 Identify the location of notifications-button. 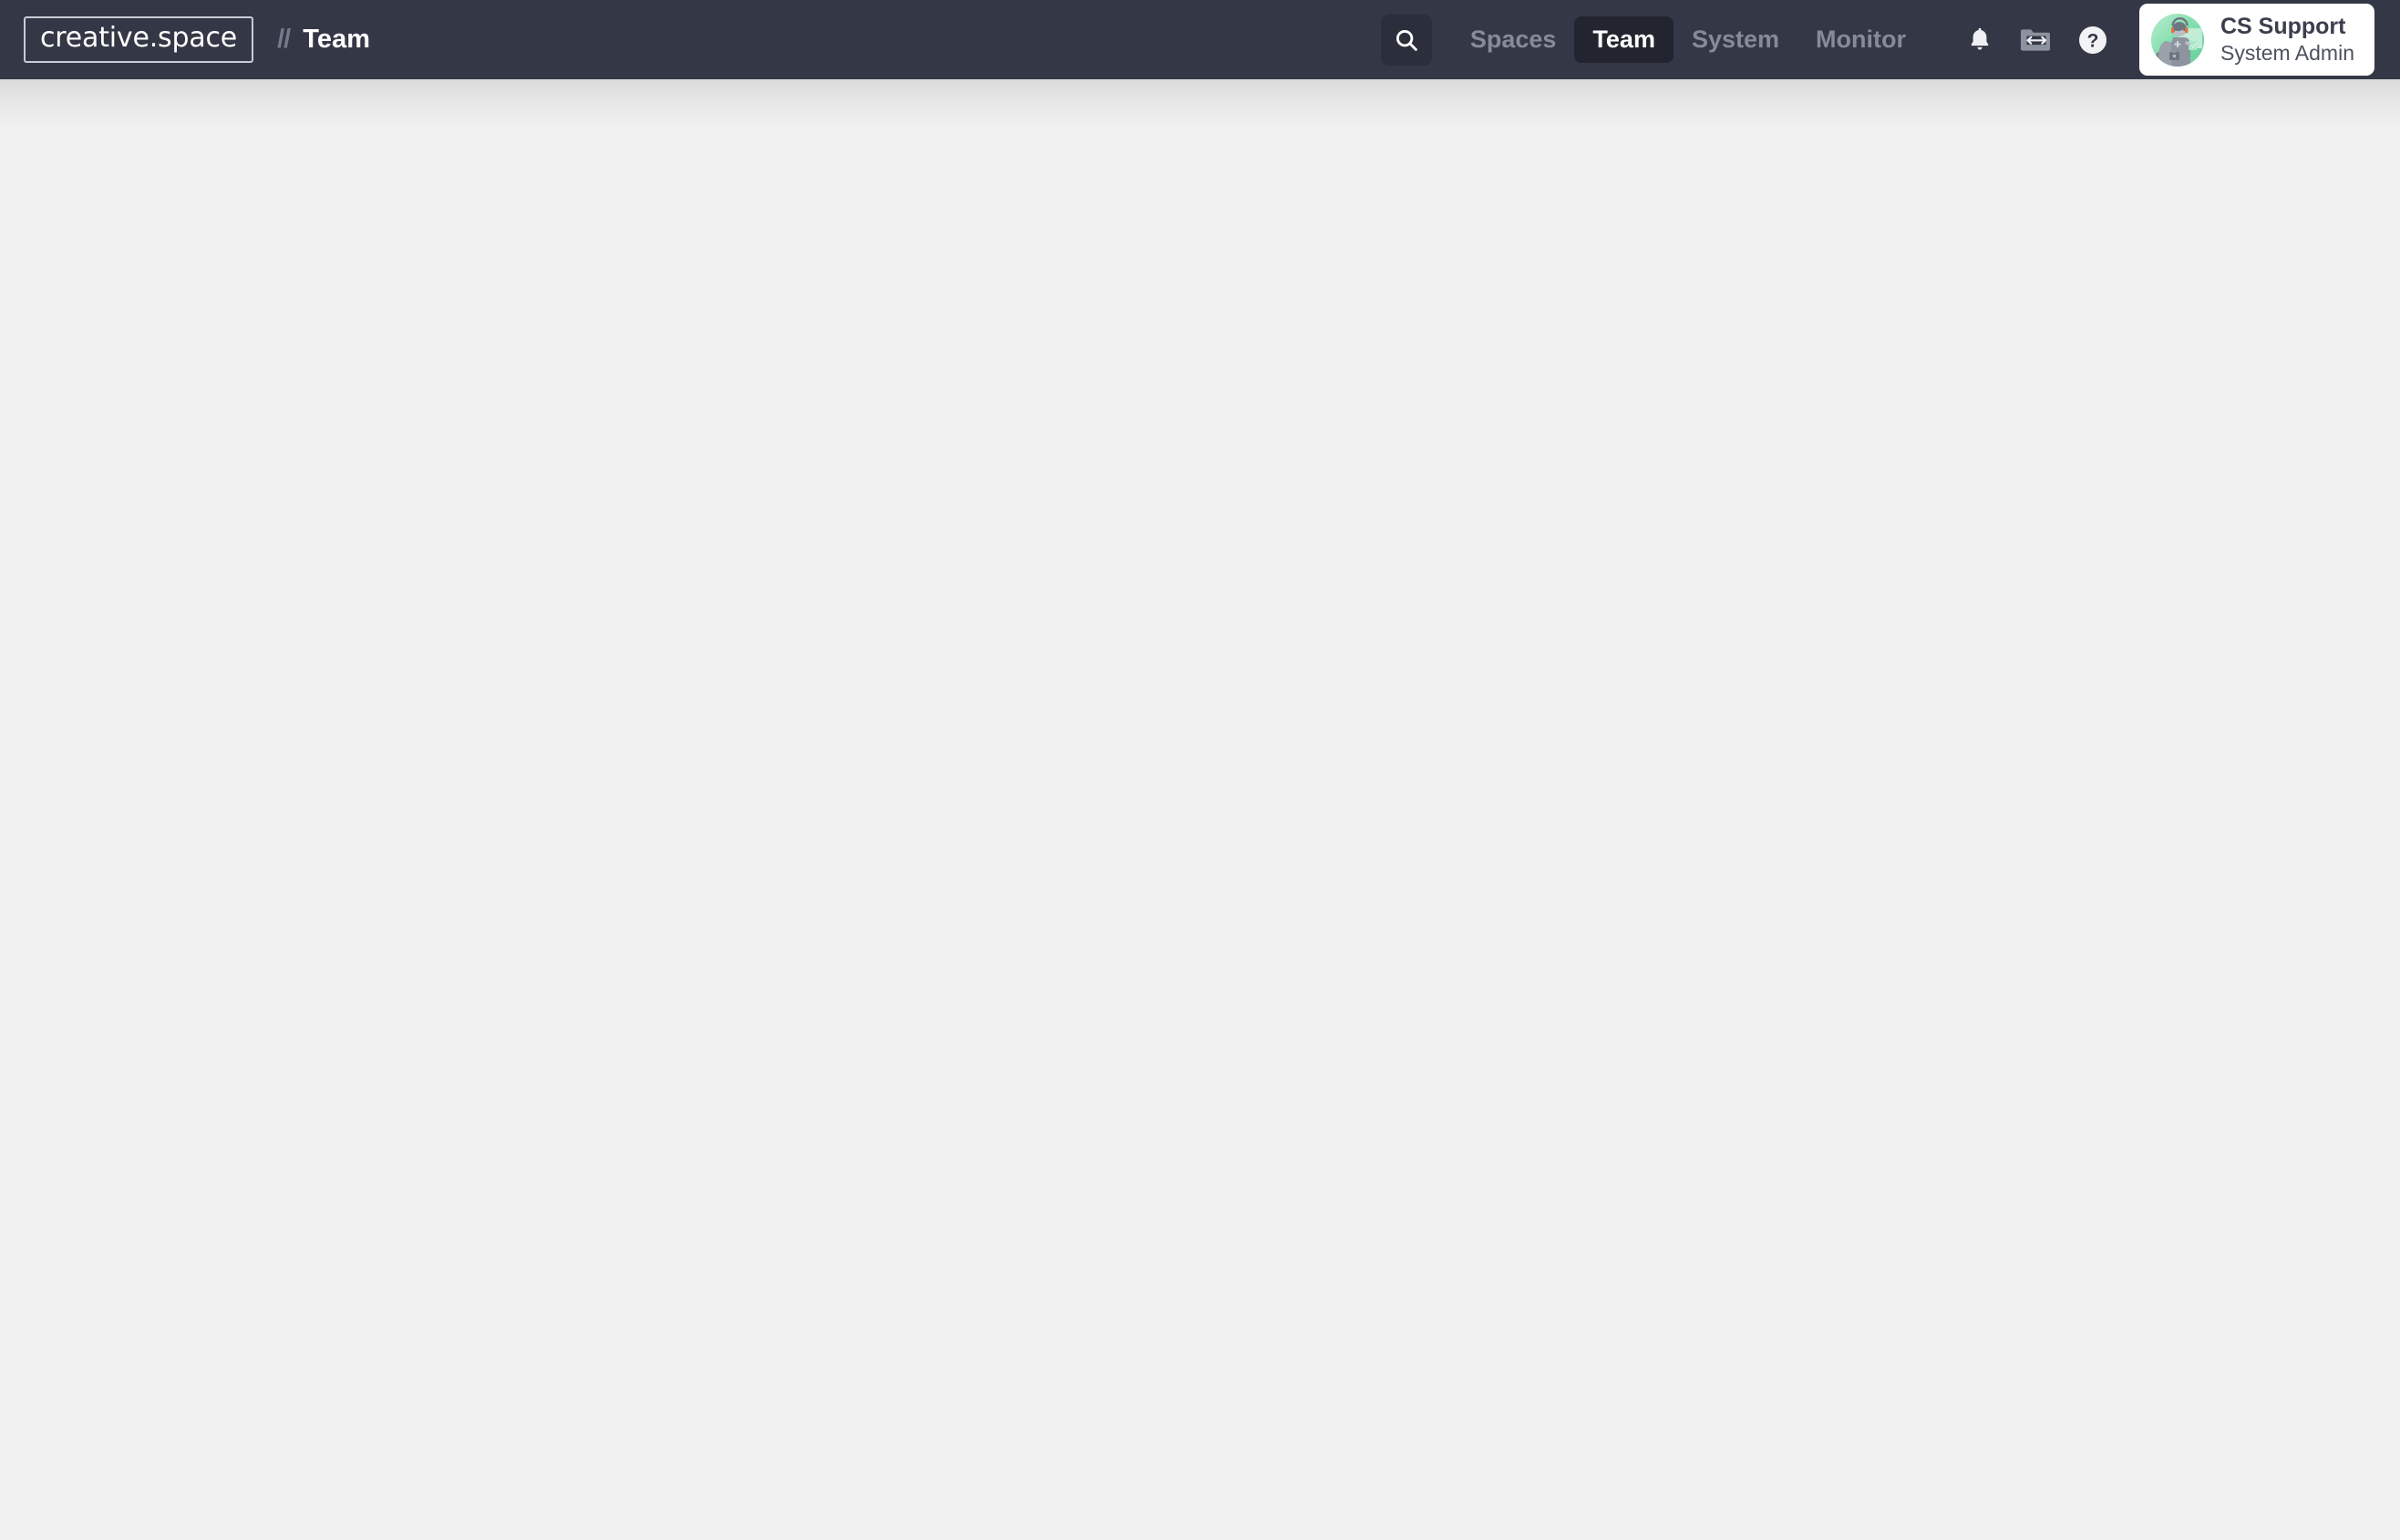
(1980, 40).